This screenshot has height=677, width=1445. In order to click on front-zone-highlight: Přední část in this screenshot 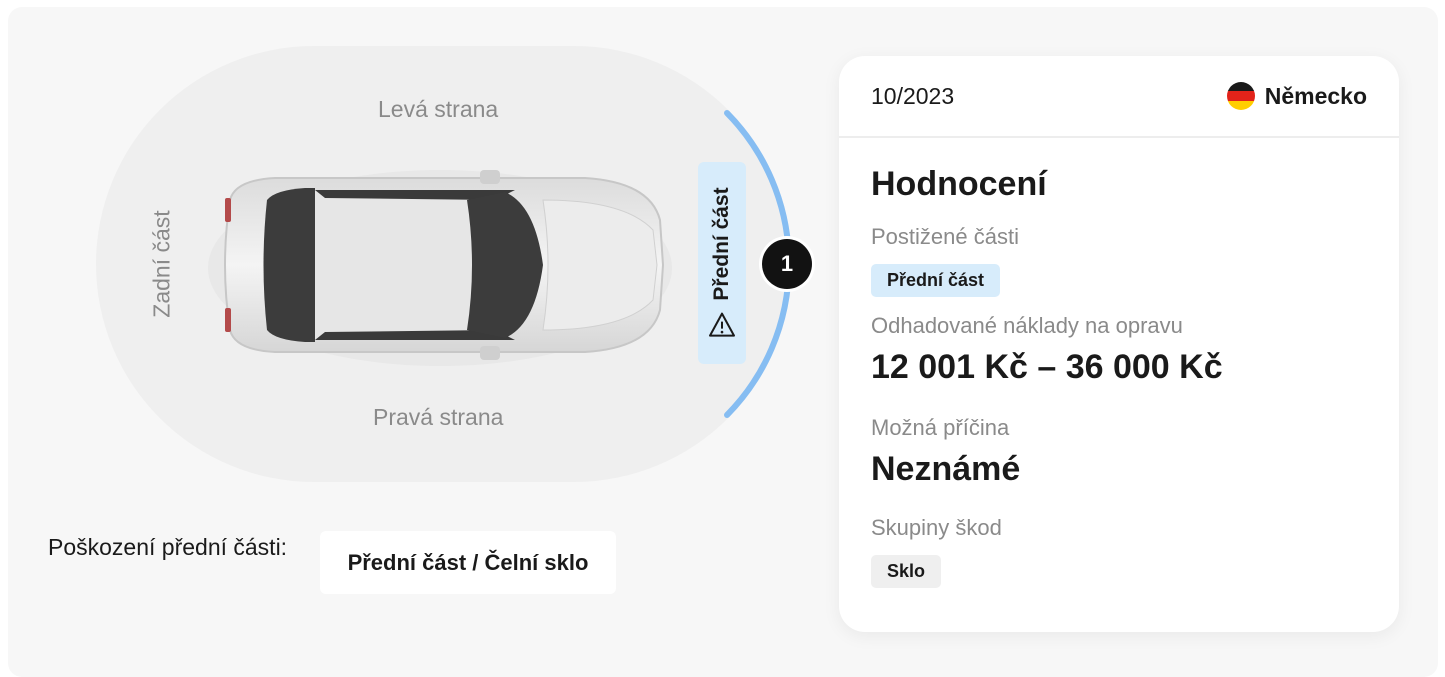, I will do `click(722, 263)`.